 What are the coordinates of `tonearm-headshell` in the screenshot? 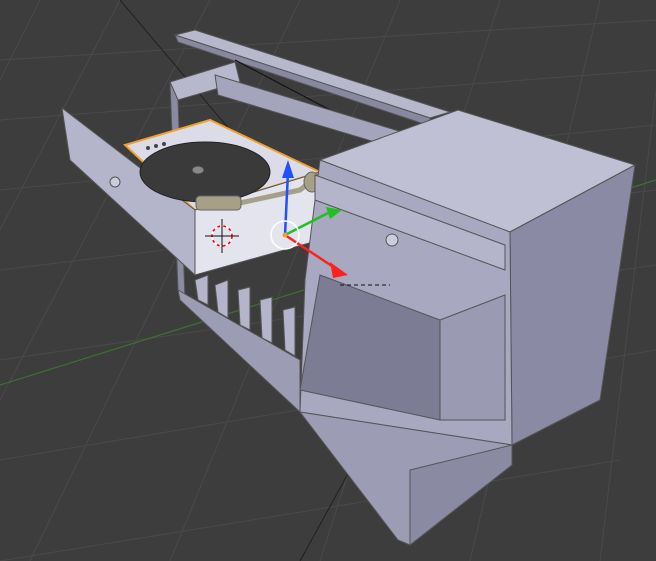 It's located at (218, 203).